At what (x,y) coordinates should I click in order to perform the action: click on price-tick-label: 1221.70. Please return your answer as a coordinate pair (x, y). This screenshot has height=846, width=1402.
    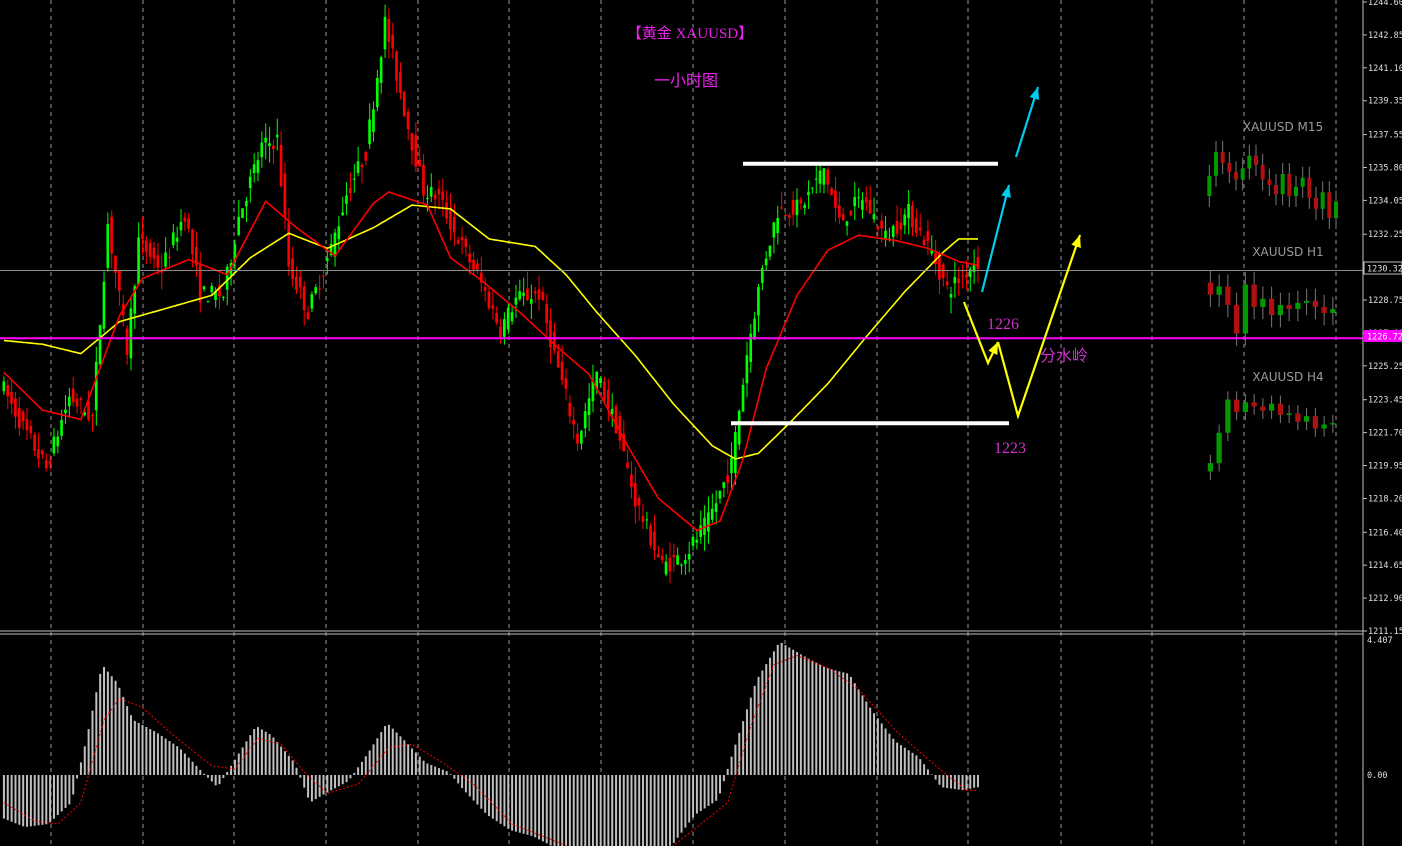
    Looking at the image, I should click on (1385, 434).